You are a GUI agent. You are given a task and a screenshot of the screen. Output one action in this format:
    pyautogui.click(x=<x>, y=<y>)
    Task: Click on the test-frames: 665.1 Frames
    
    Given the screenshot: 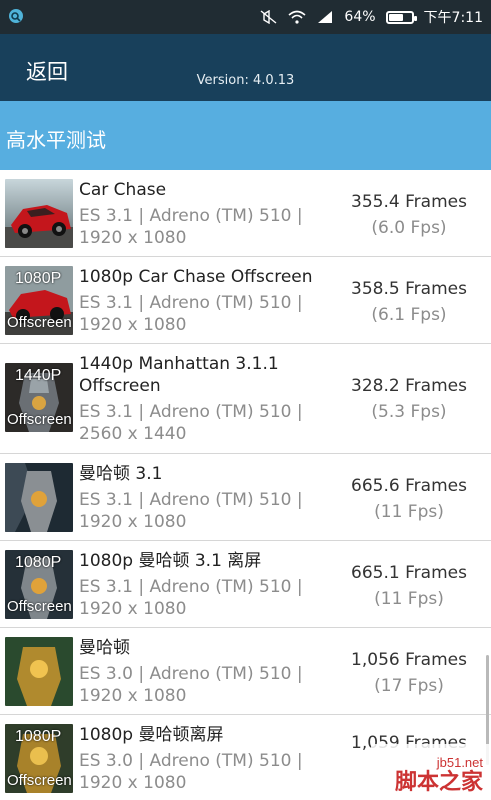 What is the action you would take?
    pyautogui.click(x=409, y=573)
    